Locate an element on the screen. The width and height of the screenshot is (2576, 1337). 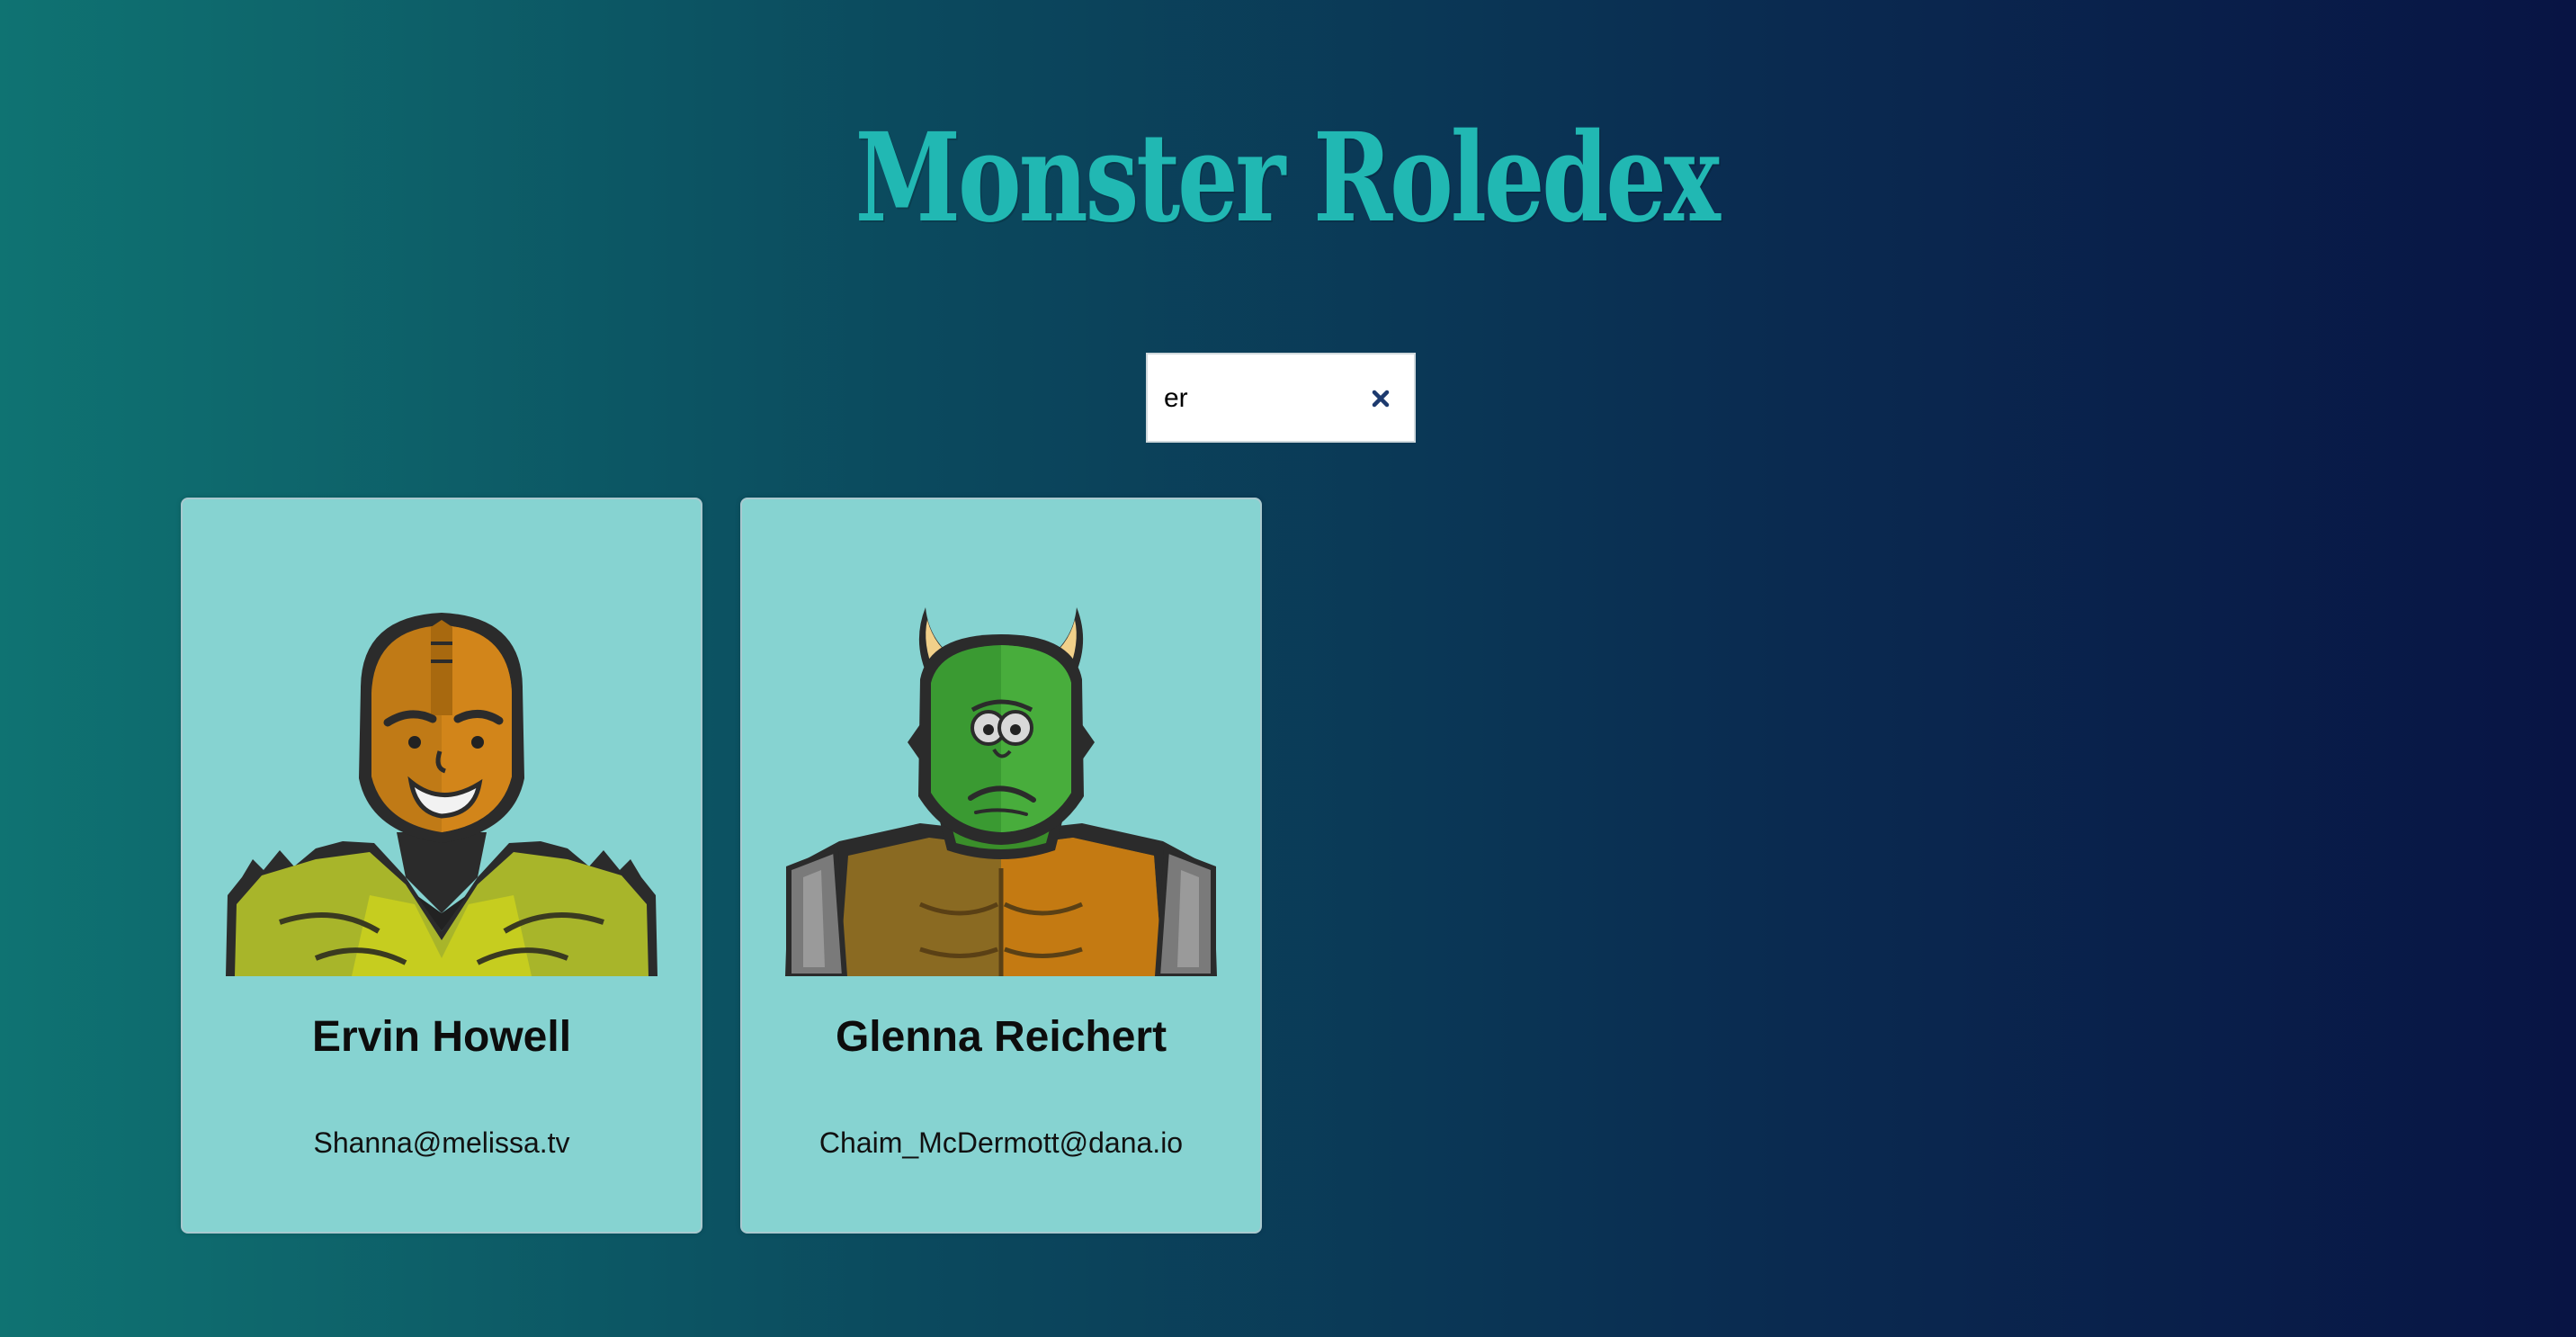
monster-card: Glenna Reichert Chaim_McDermott@dana.io is located at coordinates (1001, 866).